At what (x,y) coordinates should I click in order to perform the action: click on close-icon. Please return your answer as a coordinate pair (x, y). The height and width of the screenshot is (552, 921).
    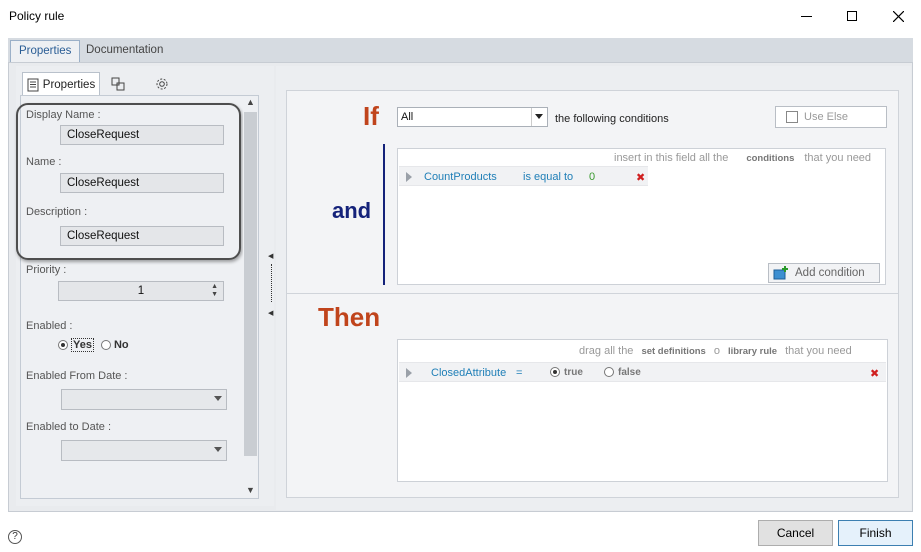
    Looking at the image, I should click on (898, 16).